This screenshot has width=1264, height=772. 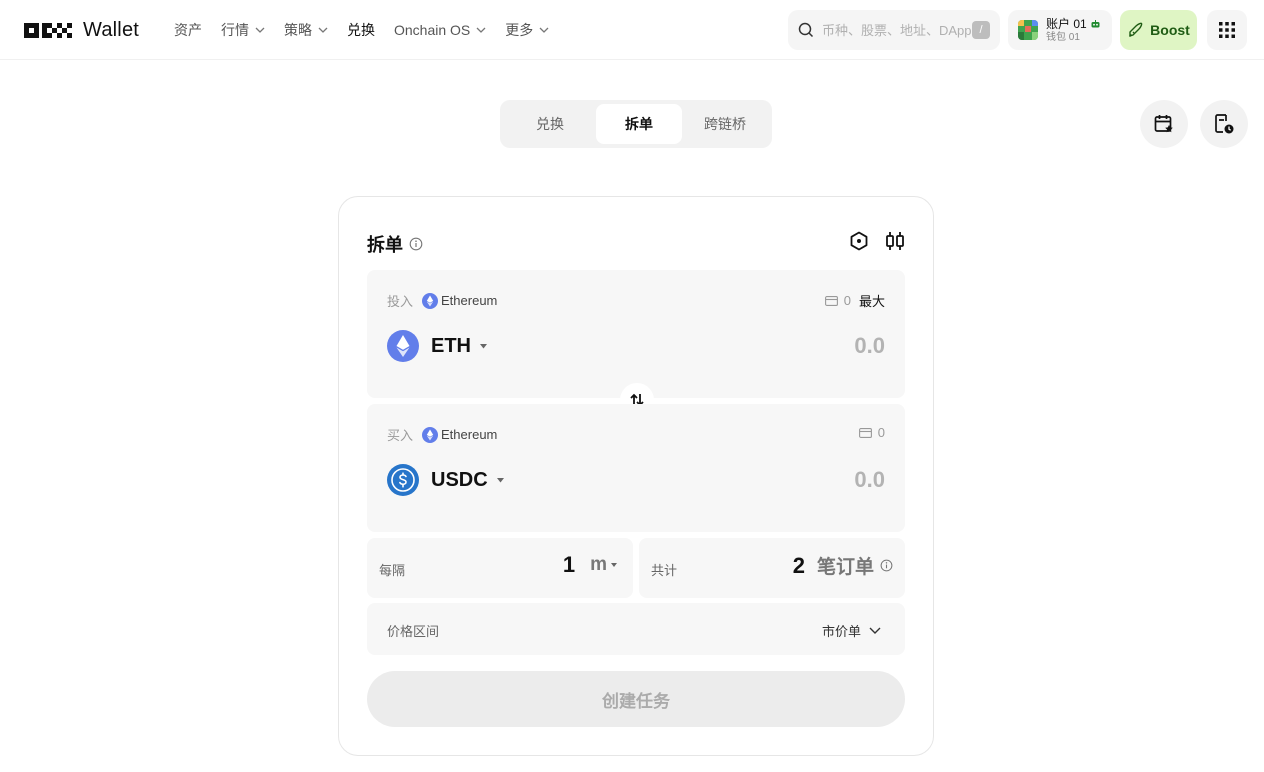 I want to click on rocket-icon, so click(x=1136, y=29).